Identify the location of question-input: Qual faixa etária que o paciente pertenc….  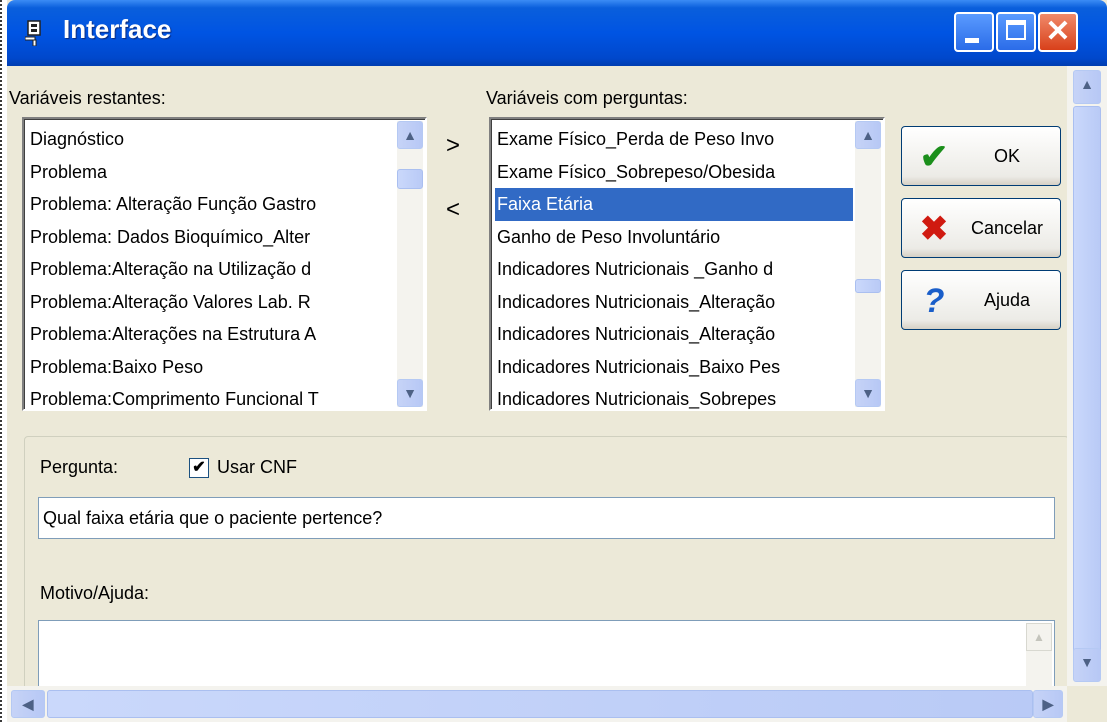
(546, 518).